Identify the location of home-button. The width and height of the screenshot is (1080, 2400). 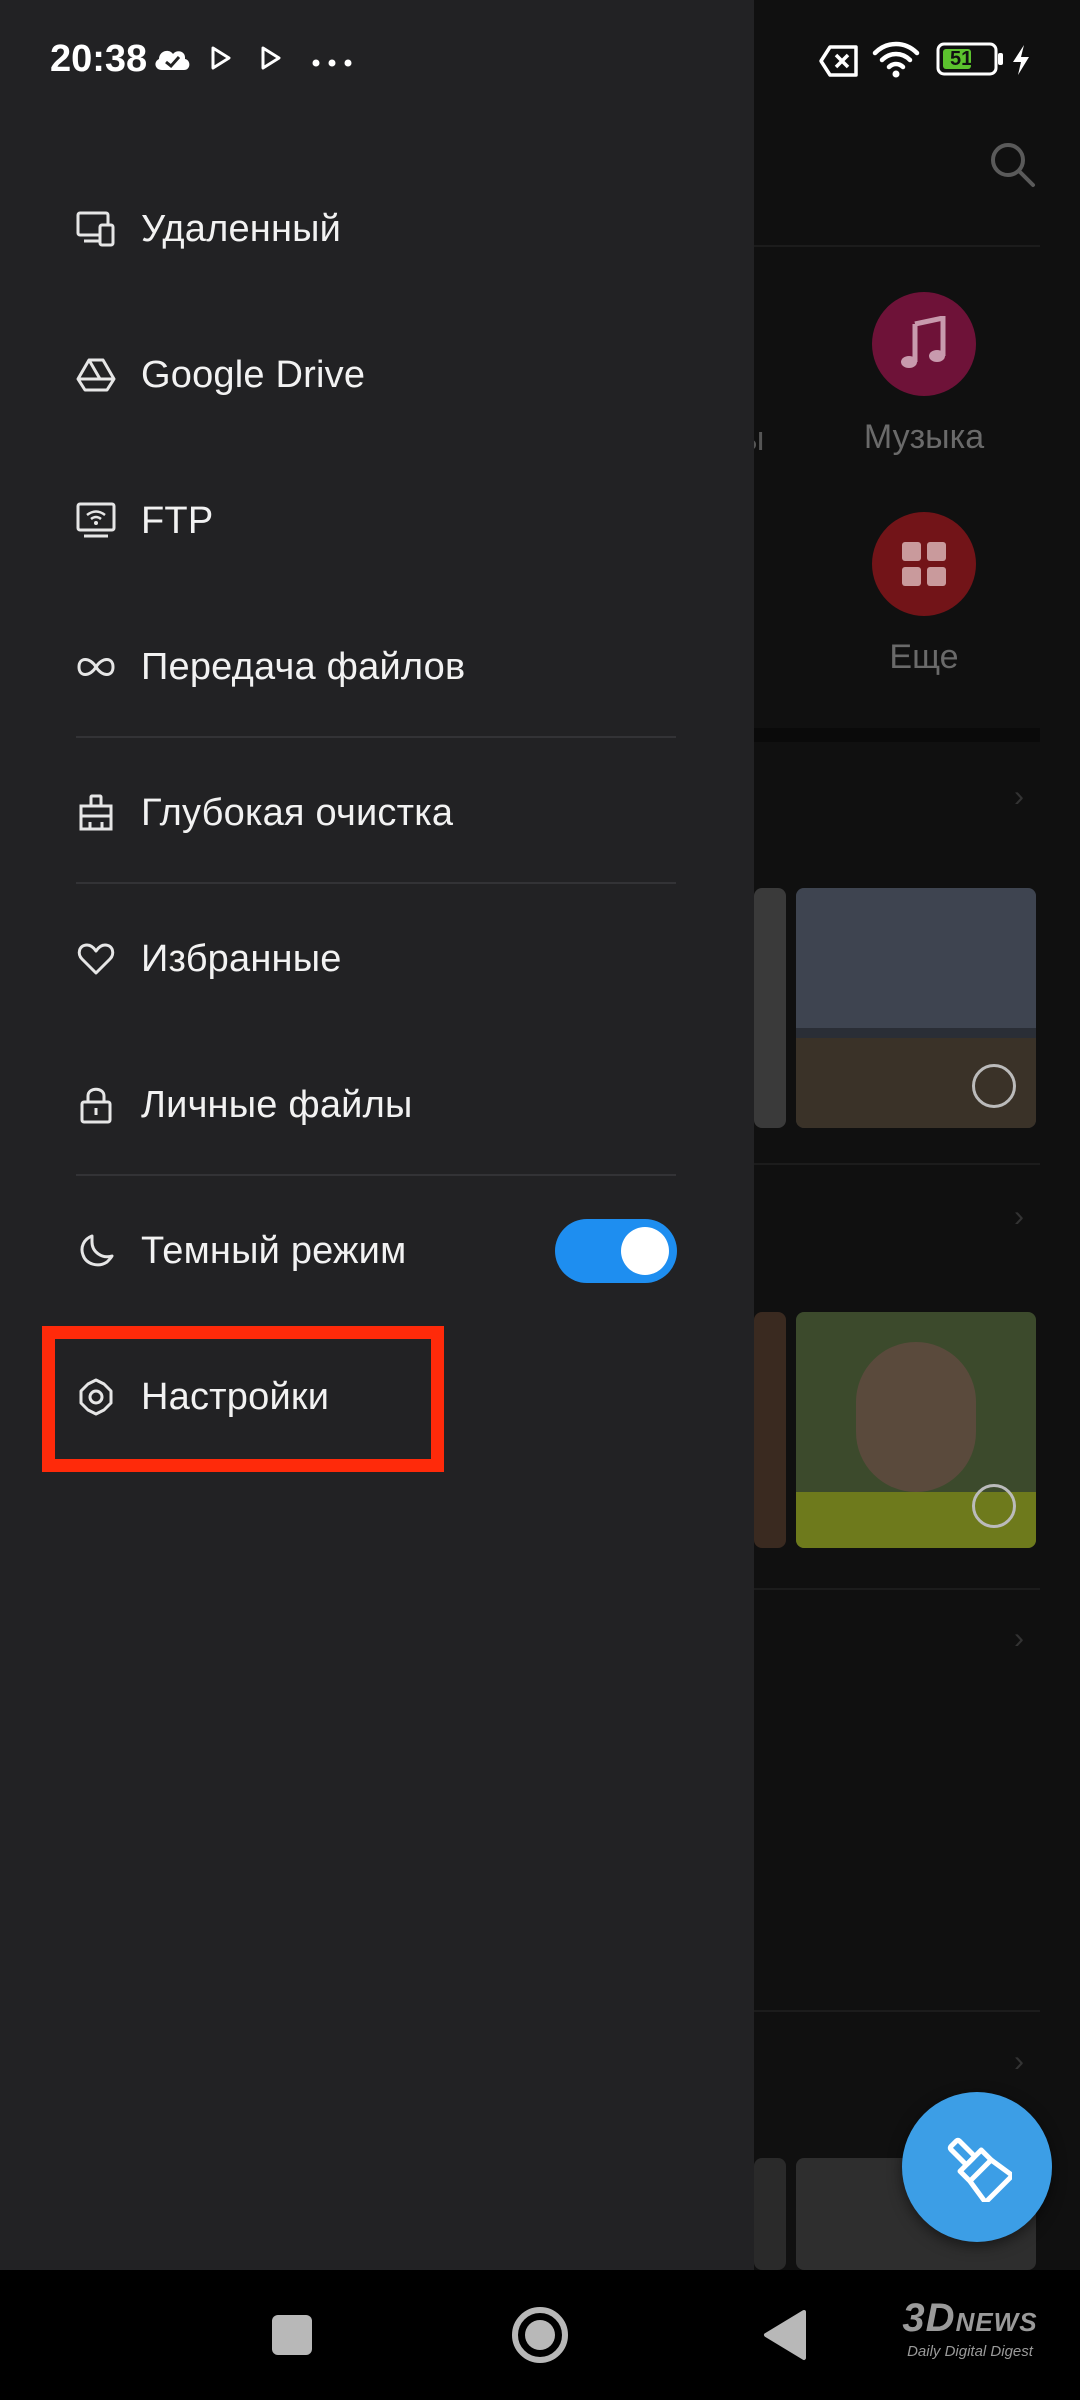
(540, 2335).